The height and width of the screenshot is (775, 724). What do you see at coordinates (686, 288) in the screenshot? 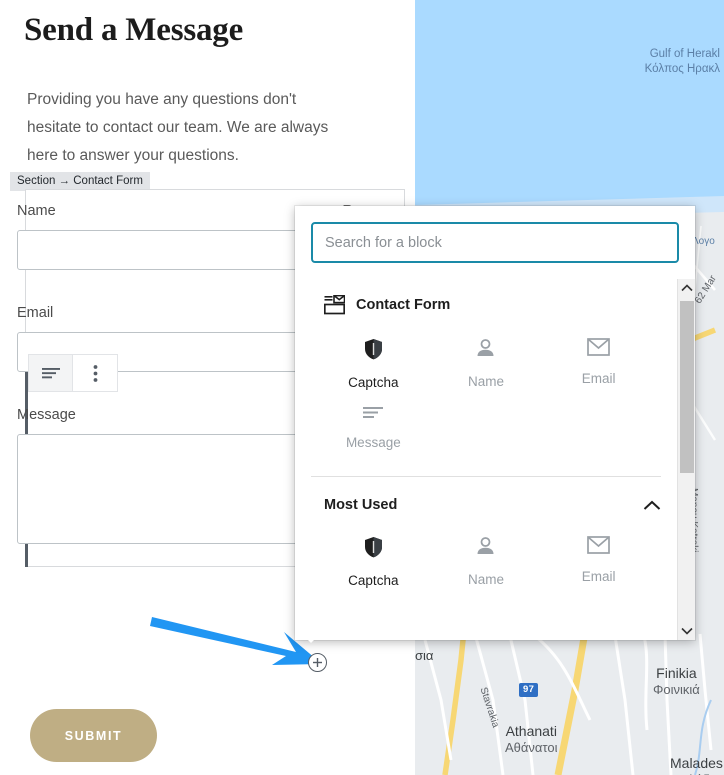
I see `scroll-up-arrow-icon` at bounding box center [686, 288].